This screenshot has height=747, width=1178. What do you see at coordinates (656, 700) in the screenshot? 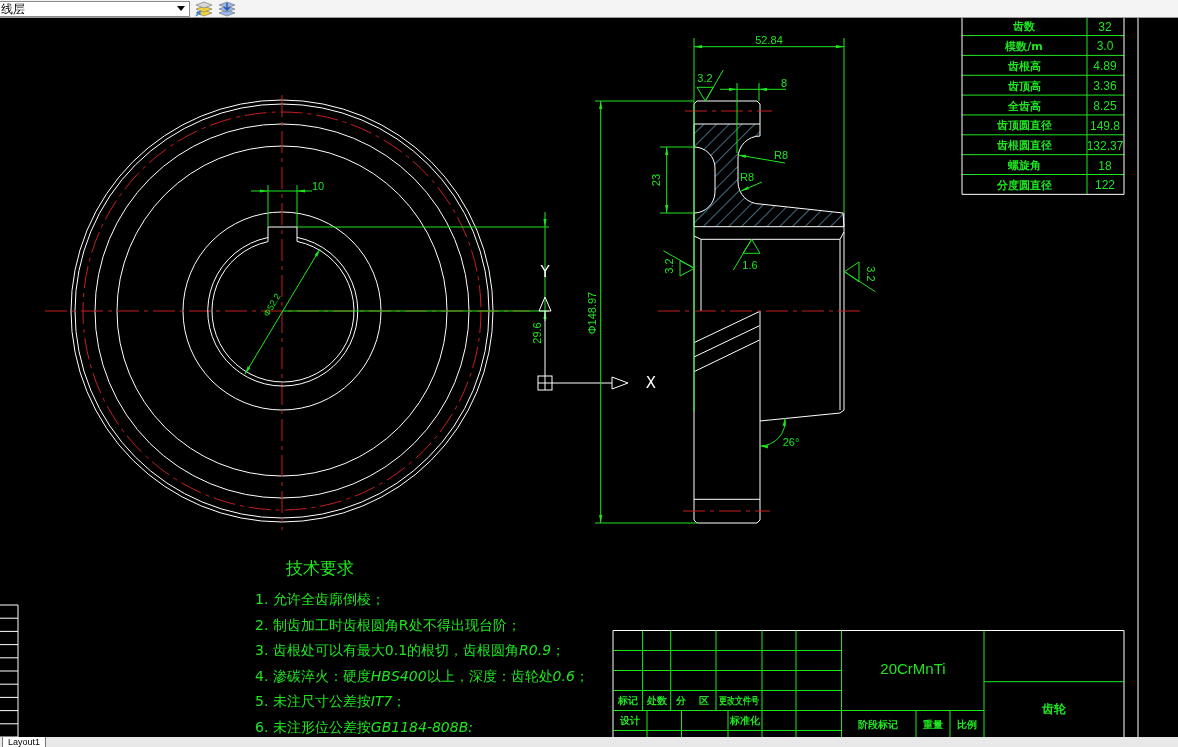
I see `title-block-label: 处数` at bounding box center [656, 700].